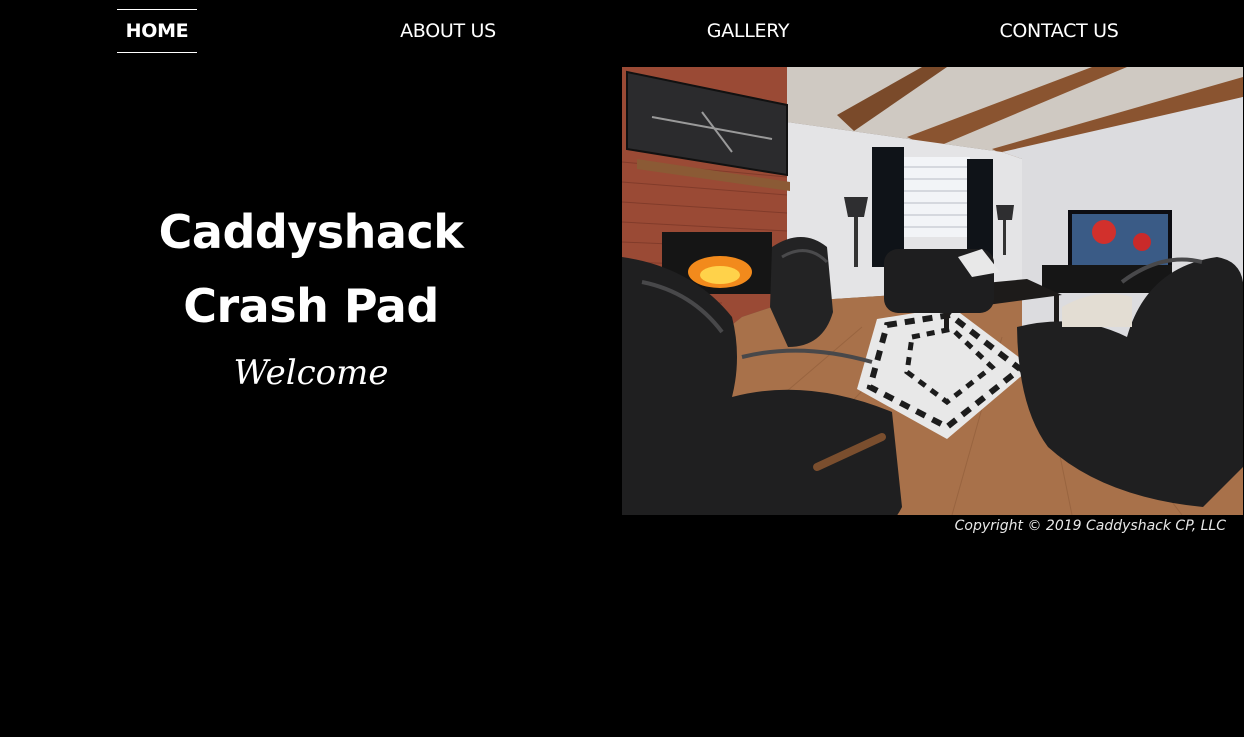  Describe the element at coordinates (311, 269) in the screenshot. I see `site-title: Caddyshack Crash Pad` at that location.